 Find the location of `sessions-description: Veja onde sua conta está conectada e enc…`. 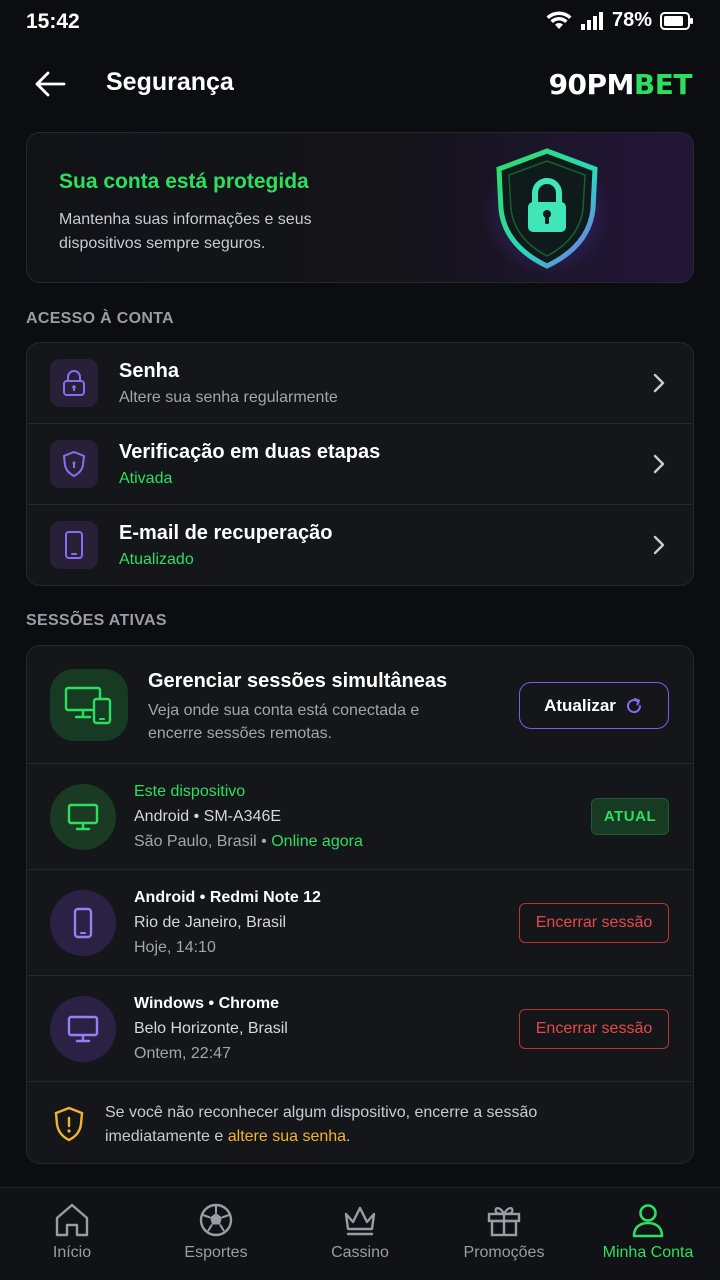

sessions-description: Veja onde sua conta está conectada e enc… is located at coordinates (284, 722).